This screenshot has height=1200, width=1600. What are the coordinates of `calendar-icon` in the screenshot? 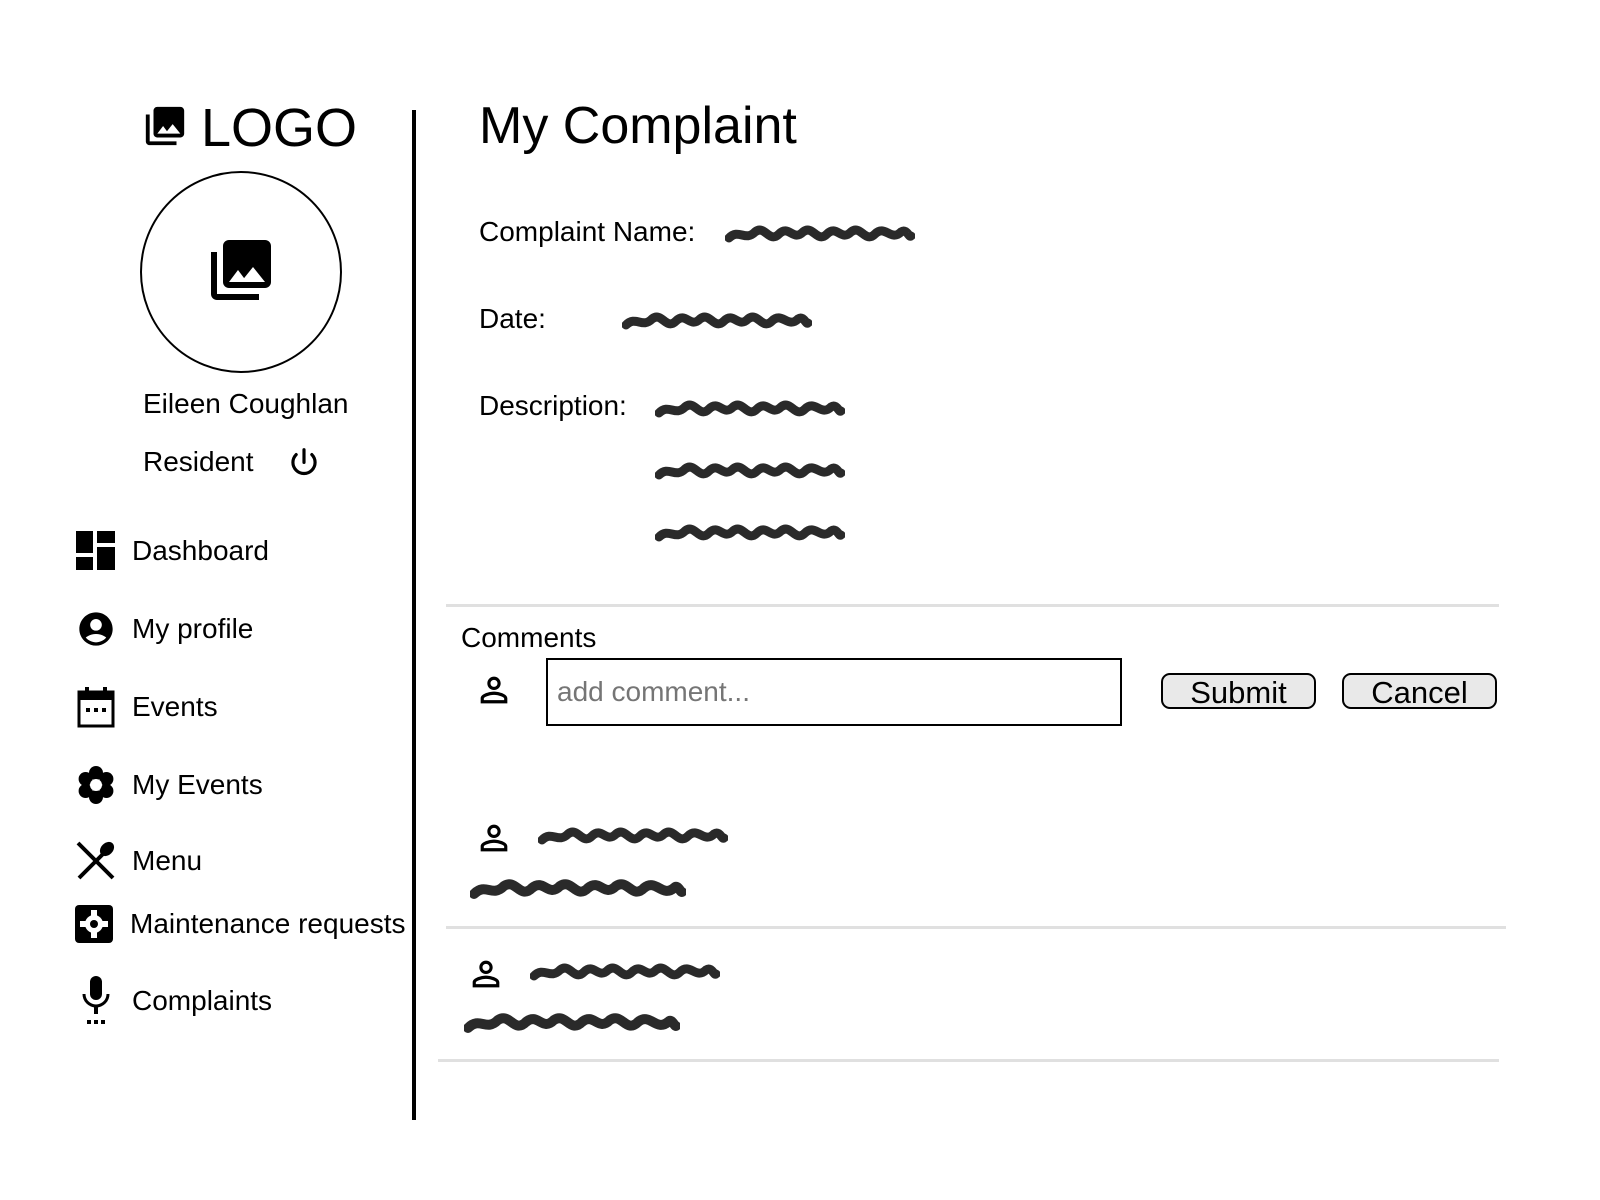 It's located at (96, 707).